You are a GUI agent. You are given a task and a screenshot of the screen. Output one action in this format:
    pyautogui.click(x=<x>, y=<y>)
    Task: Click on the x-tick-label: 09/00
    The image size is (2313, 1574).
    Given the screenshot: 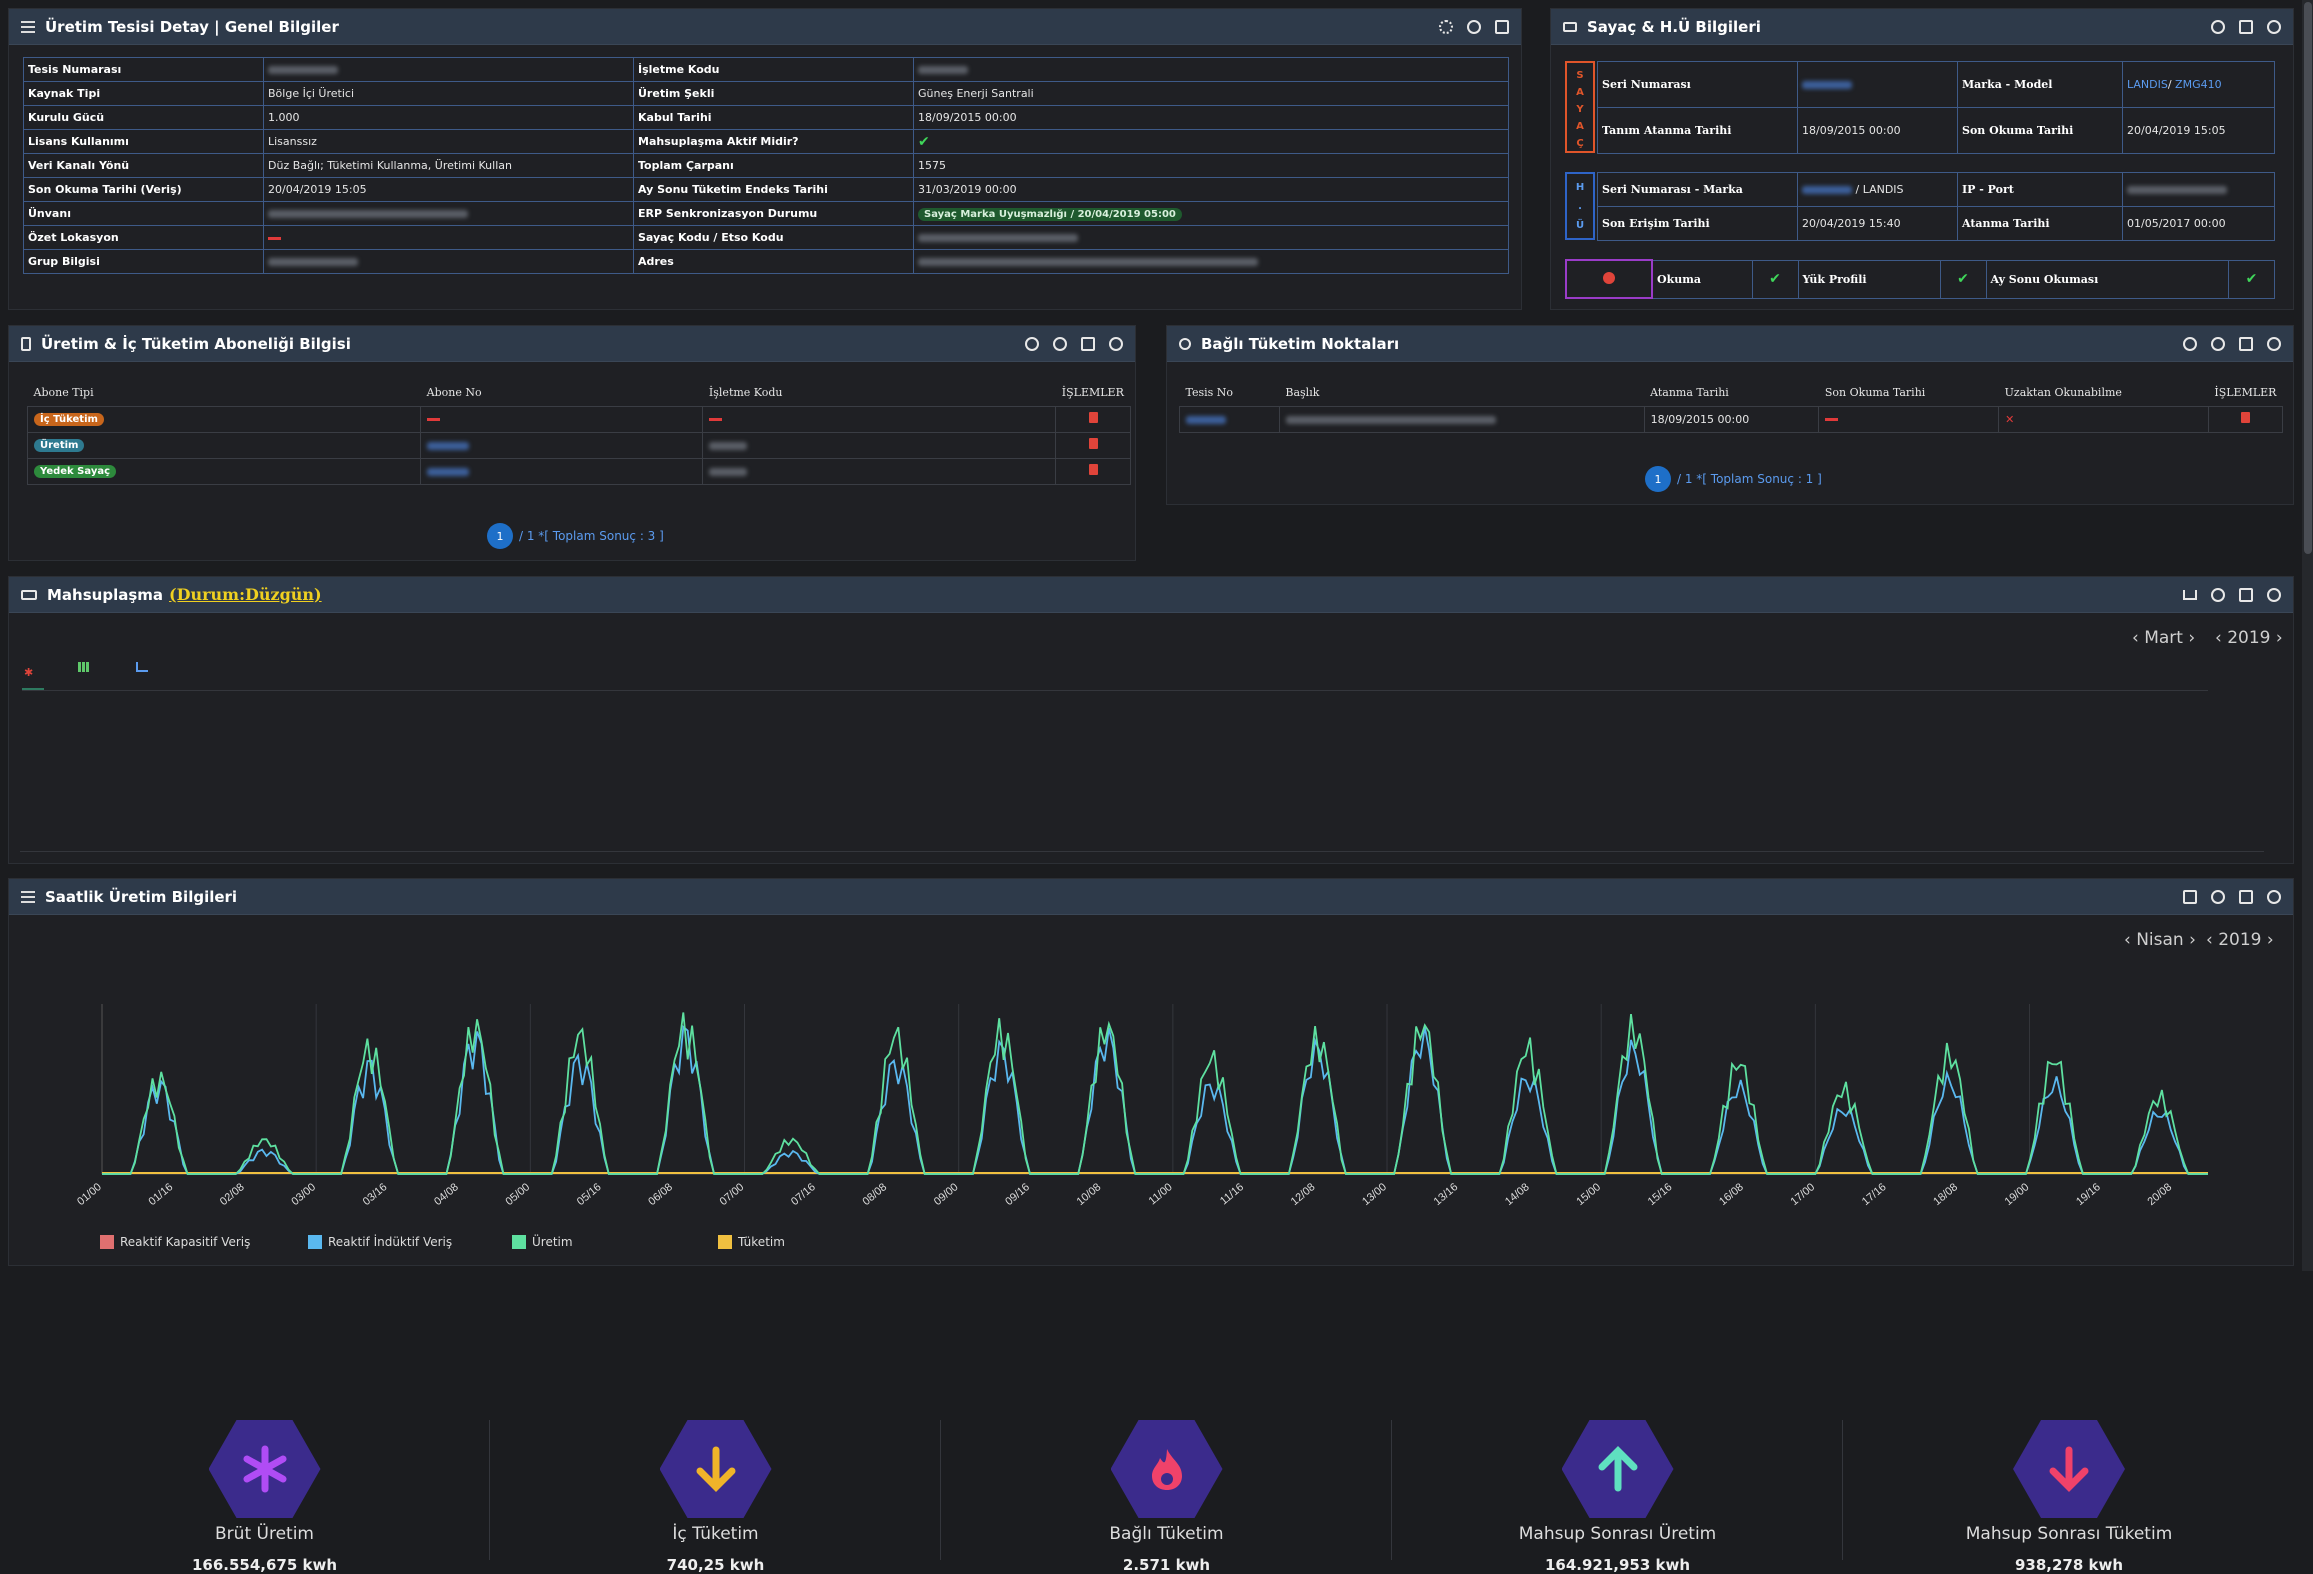 What is the action you would take?
    pyautogui.click(x=946, y=1194)
    